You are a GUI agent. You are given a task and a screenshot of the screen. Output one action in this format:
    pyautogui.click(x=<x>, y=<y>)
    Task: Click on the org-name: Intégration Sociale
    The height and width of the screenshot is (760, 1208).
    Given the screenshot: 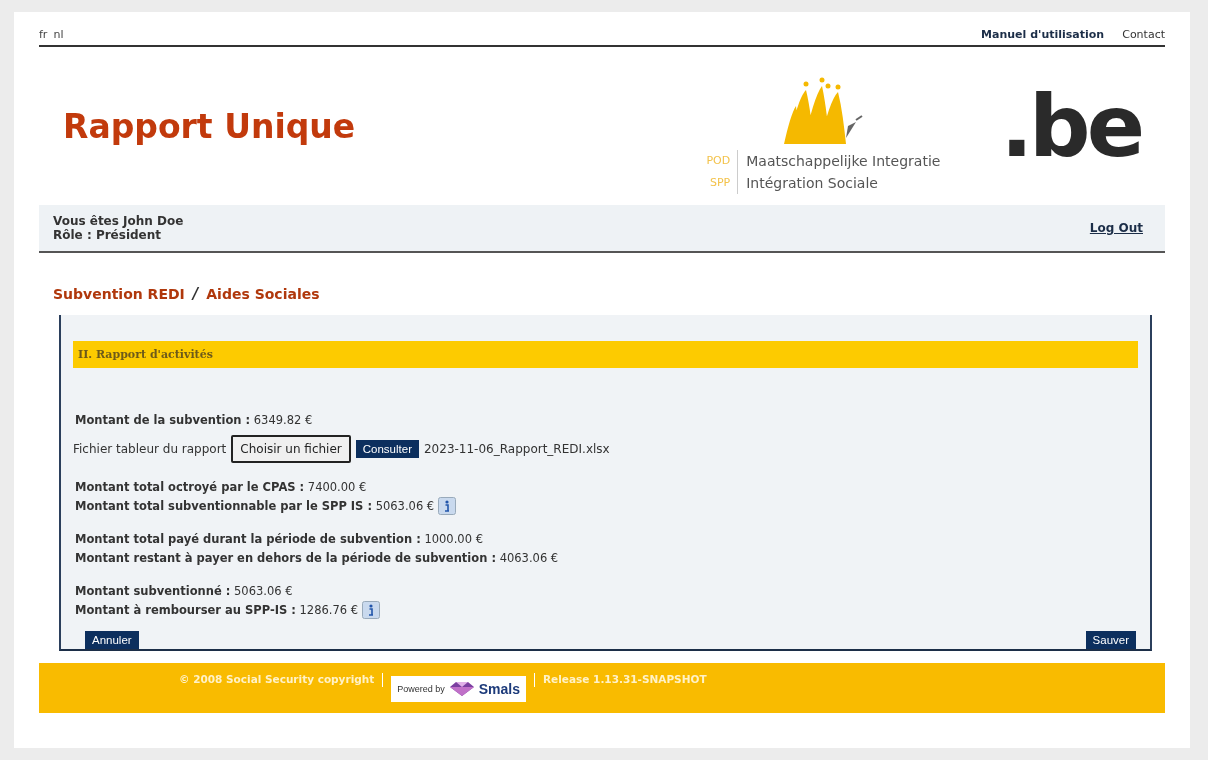 What is the action you would take?
    pyautogui.click(x=812, y=183)
    